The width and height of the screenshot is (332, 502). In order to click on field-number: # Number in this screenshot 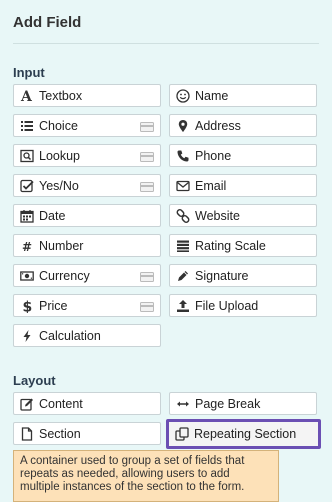, I will do `click(87, 245)`.